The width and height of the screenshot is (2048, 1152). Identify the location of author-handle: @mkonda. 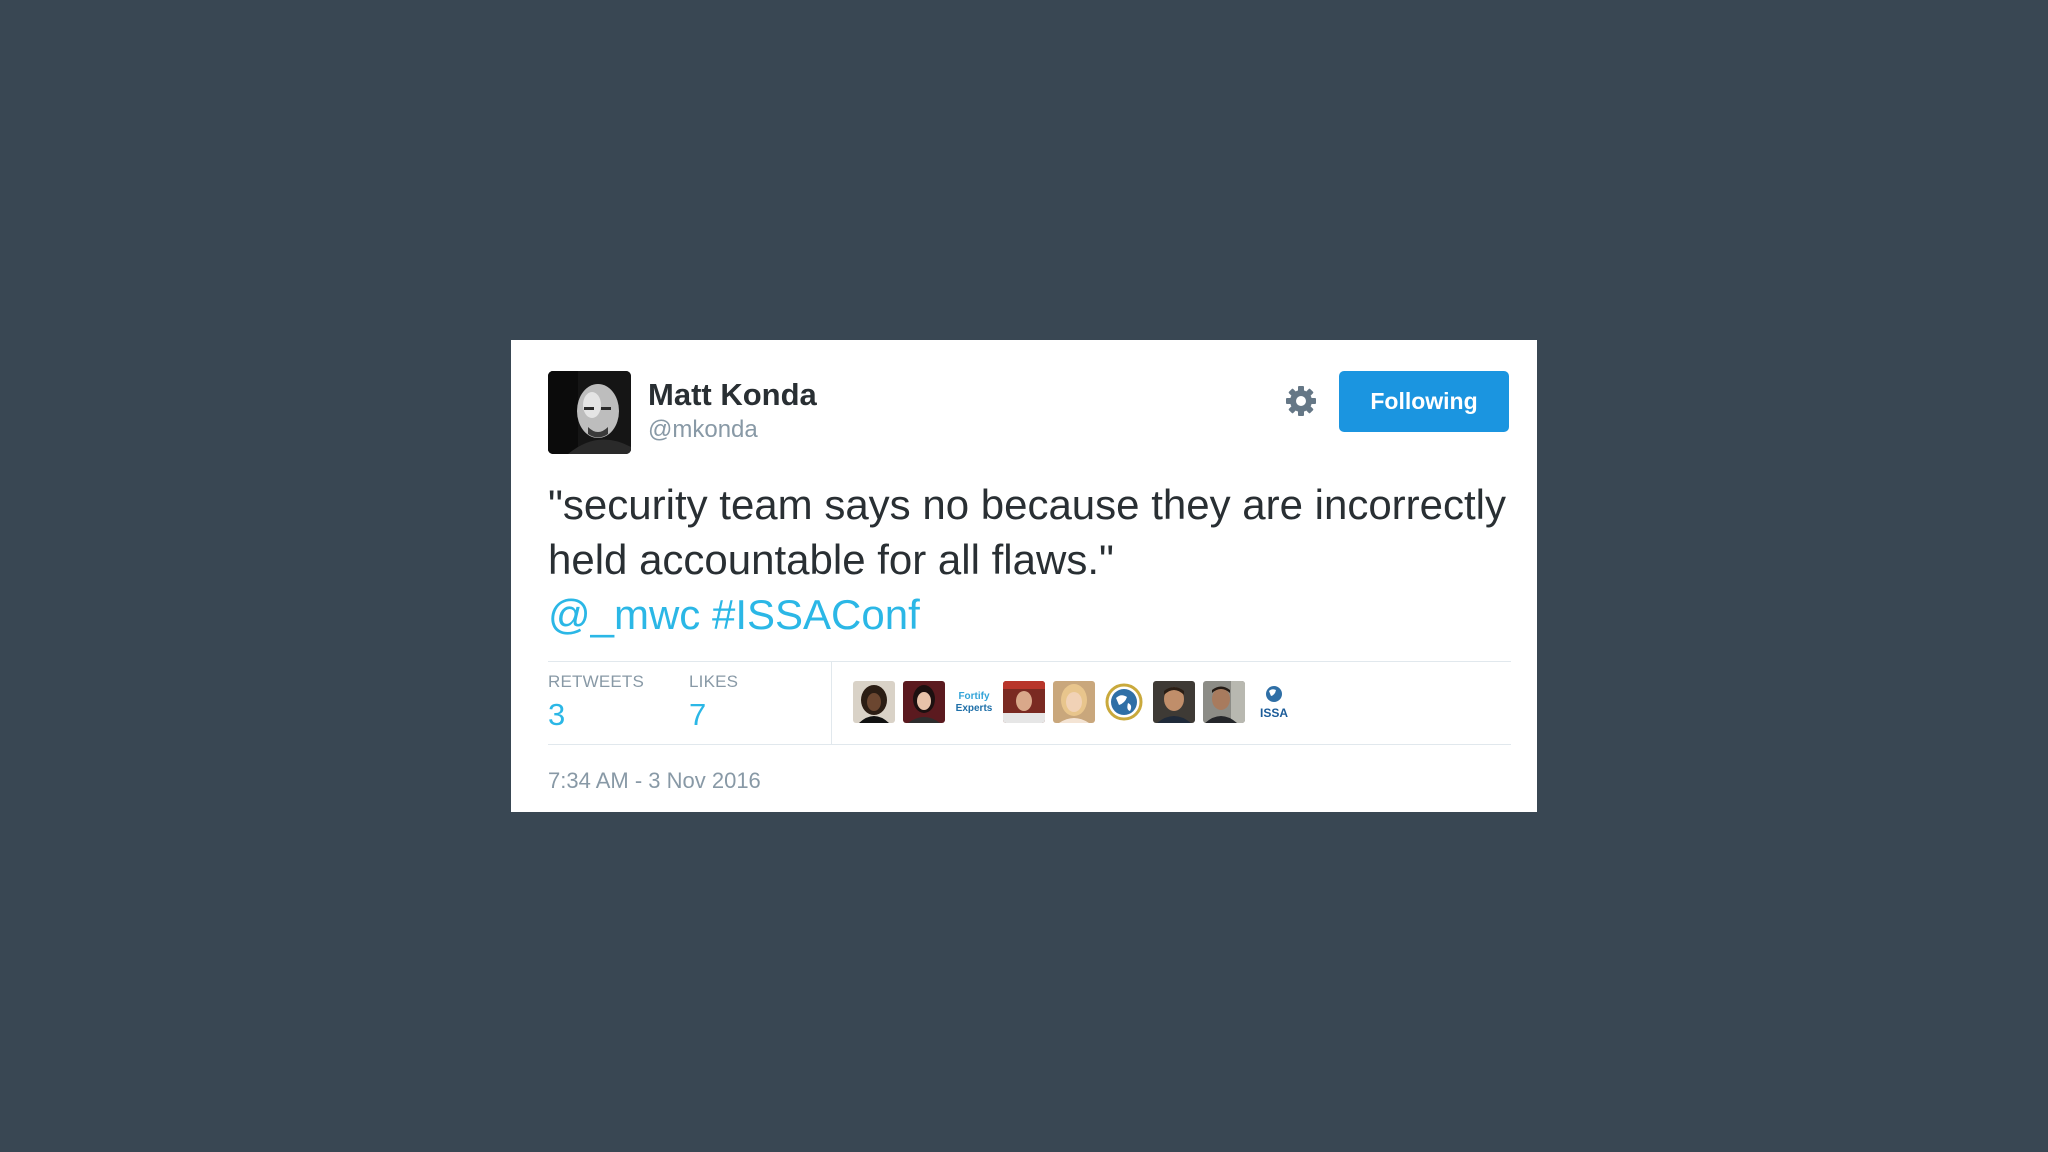
(732, 430).